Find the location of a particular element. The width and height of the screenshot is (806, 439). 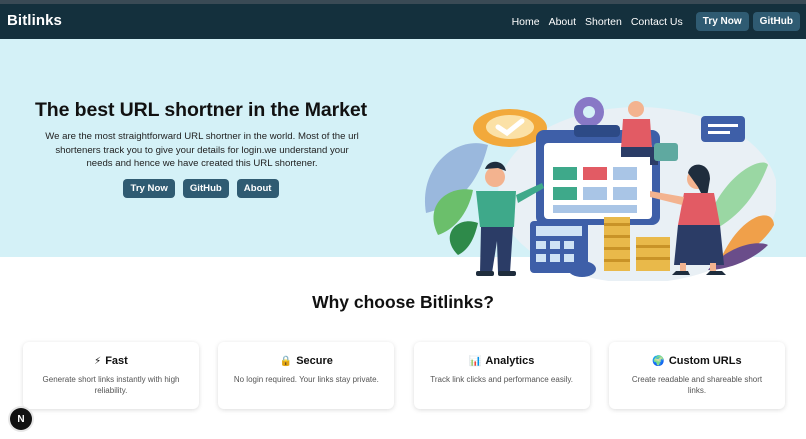

feature-card-title-text: Analytics is located at coordinates (510, 361).